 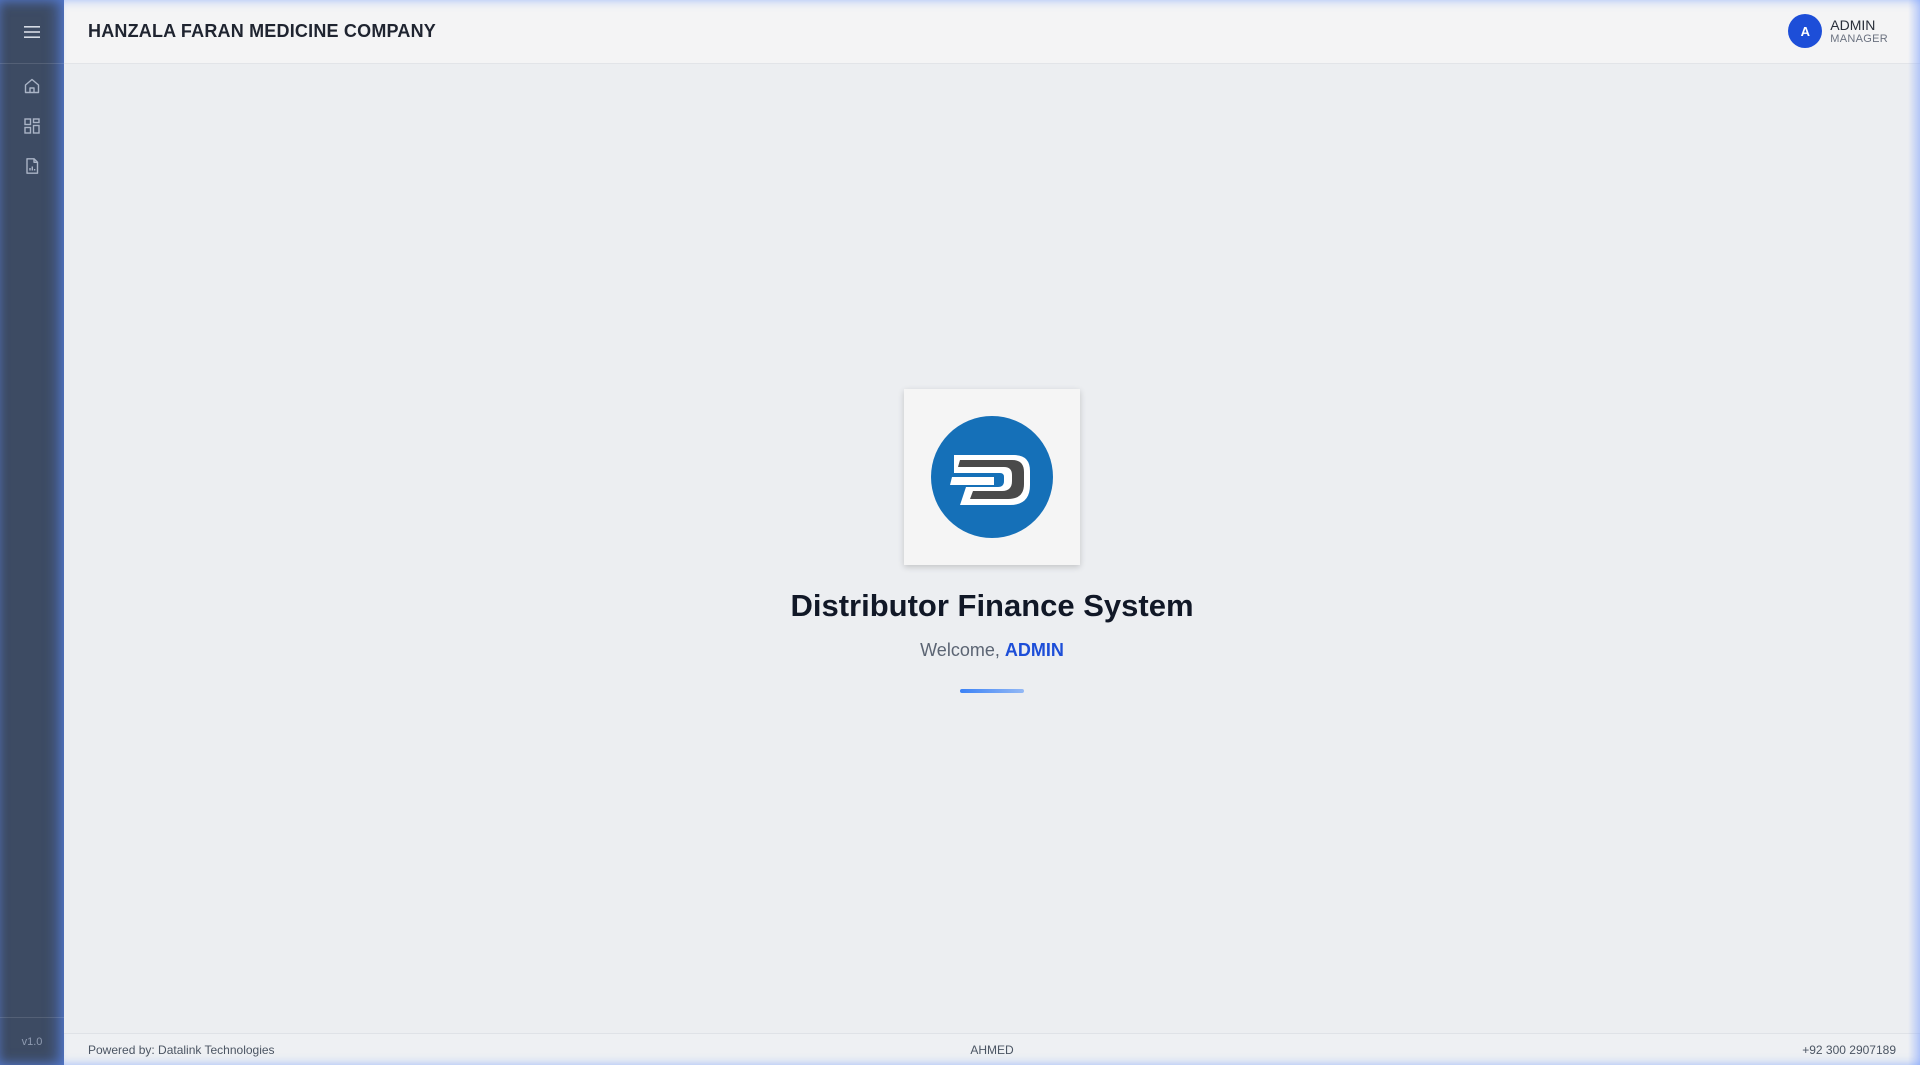 I want to click on welcome-username: ADMIN, so click(x=1034, y=650).